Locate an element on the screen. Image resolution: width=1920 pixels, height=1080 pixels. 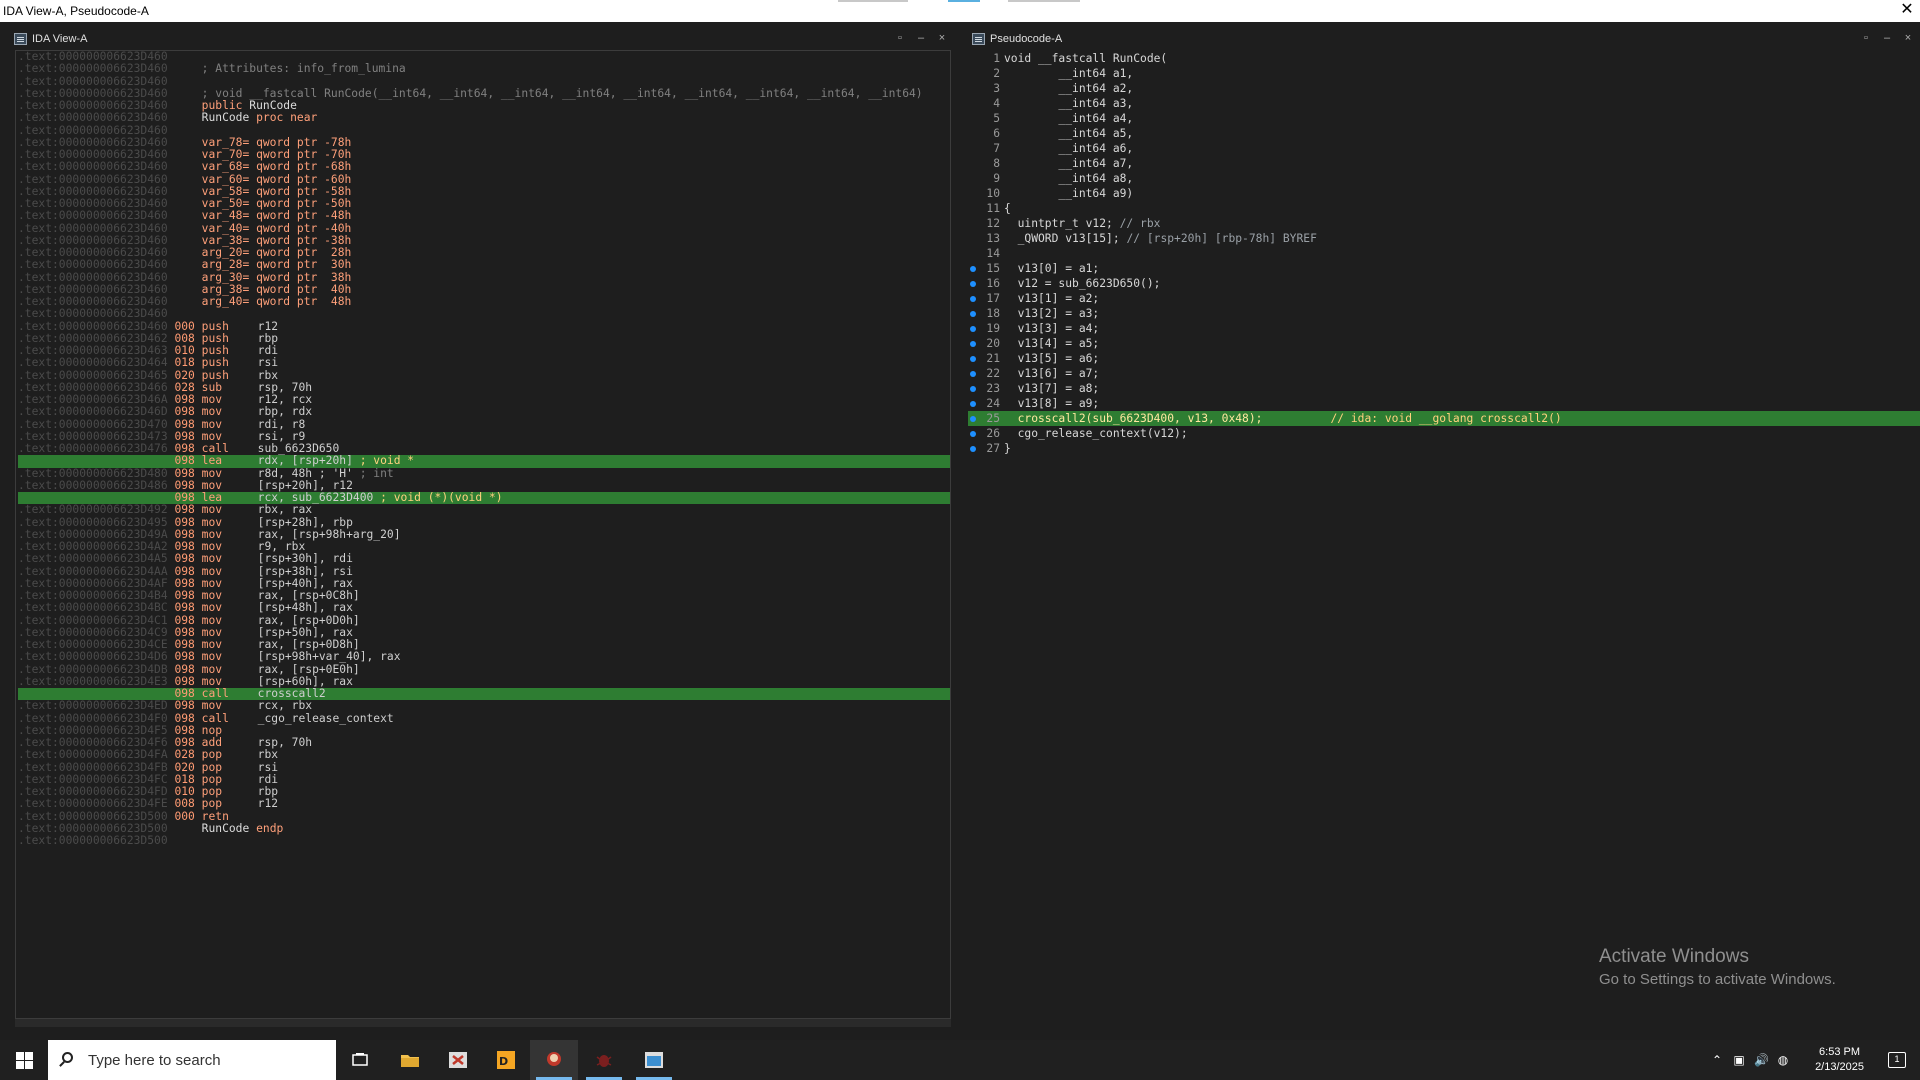
pseudocode-line: 12 uintptr_t v12; // rbx is located at coordinates (1444, 223).